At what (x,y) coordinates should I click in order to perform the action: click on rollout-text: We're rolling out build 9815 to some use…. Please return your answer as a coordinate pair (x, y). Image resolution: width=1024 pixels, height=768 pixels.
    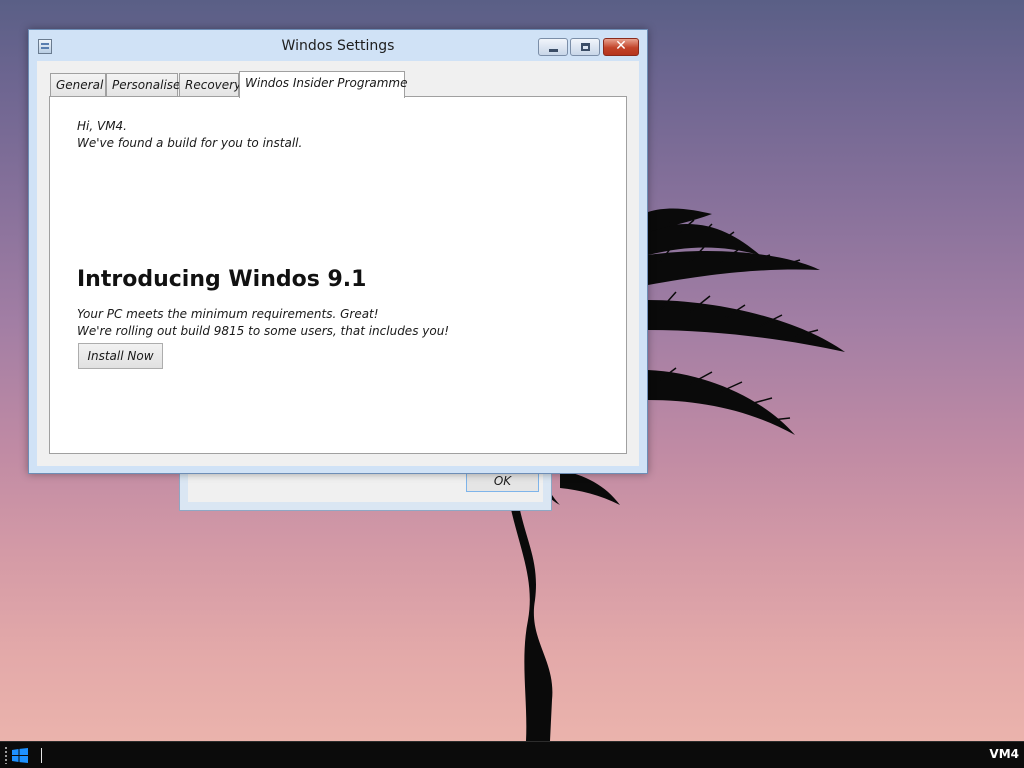
    Looking at the image, I should click on (263, 331).